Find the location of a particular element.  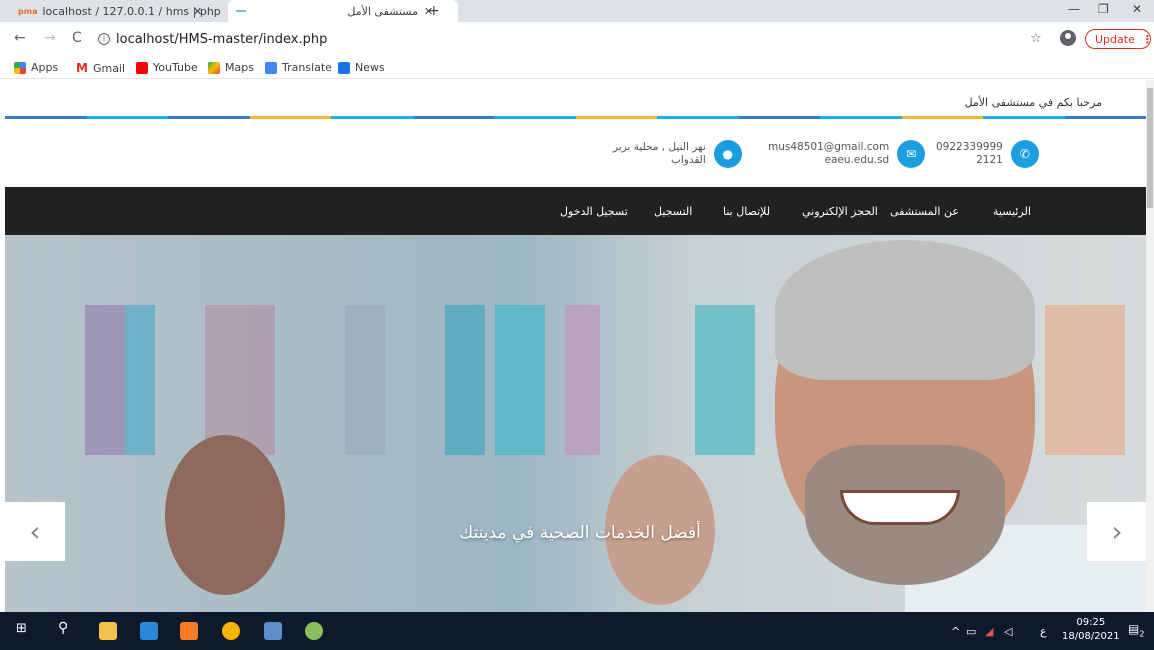

scrollbar-thumb is located at coordinates (1150, 148).